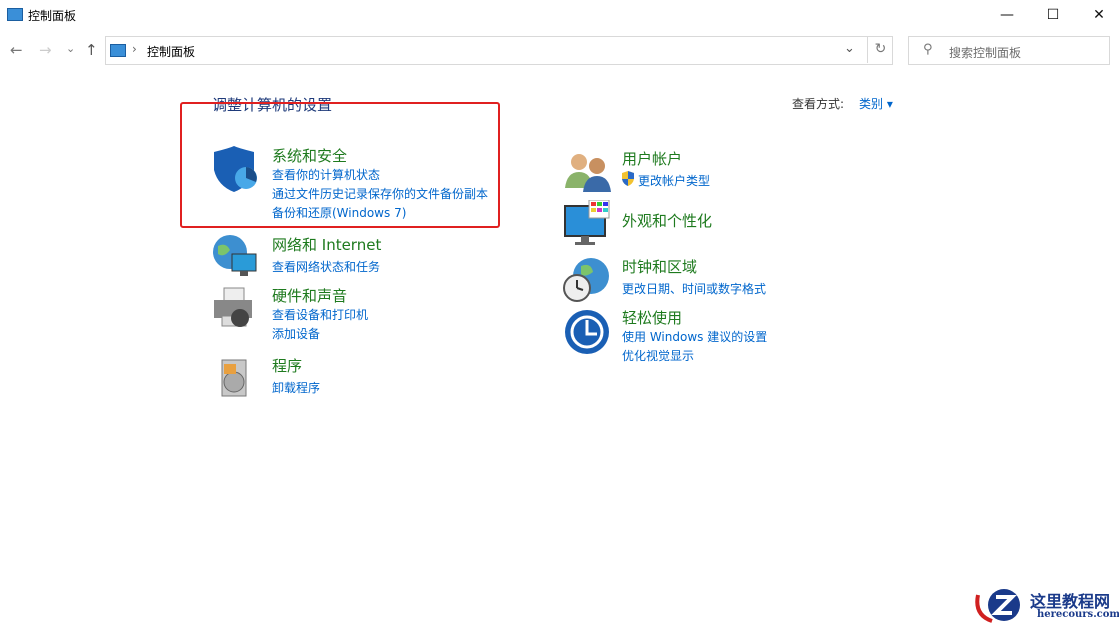  What do you see at coordinates (1097, 15) in the screenshot?
I see `close-button: ✕` at bounding box center [1097, 15].